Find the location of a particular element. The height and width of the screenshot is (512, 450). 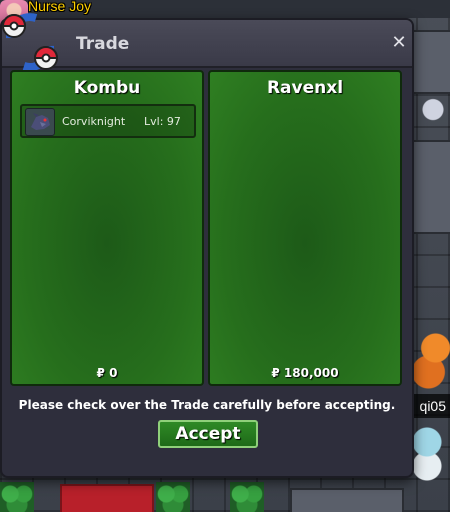

corviknight-sprite-icon is located at coordinates (40, 122).